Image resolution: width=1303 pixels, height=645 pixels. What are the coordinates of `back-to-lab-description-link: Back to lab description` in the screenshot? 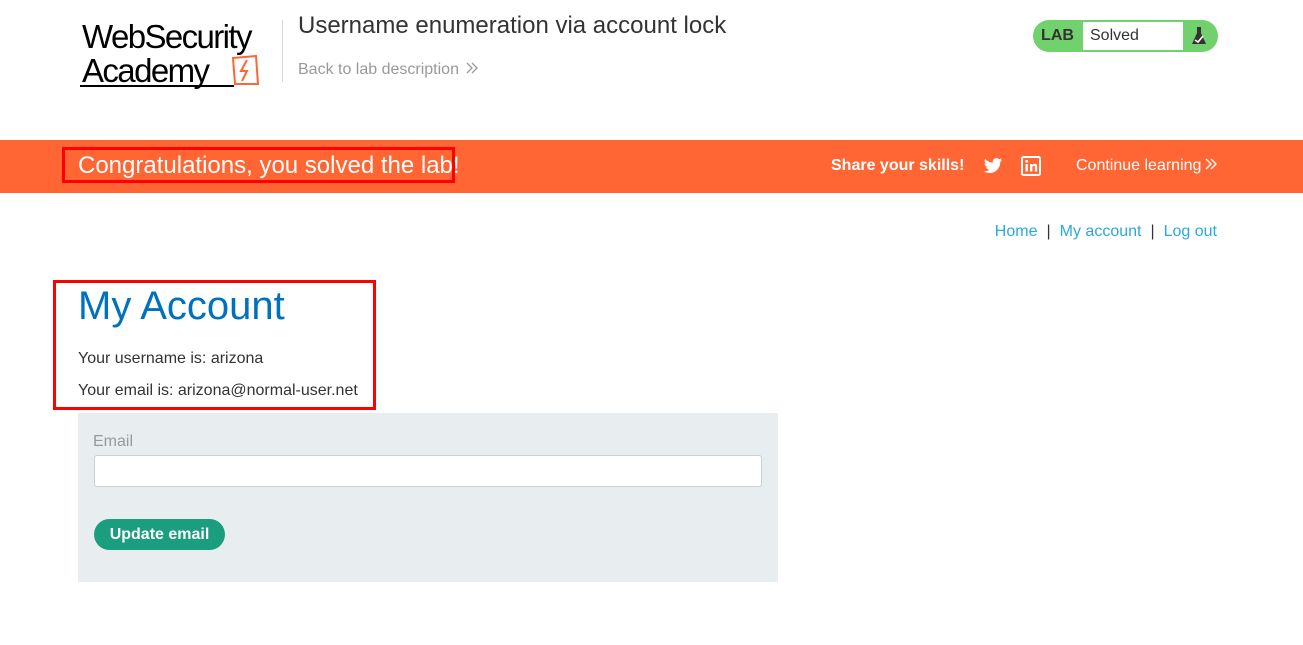 It's located at (388, 70).